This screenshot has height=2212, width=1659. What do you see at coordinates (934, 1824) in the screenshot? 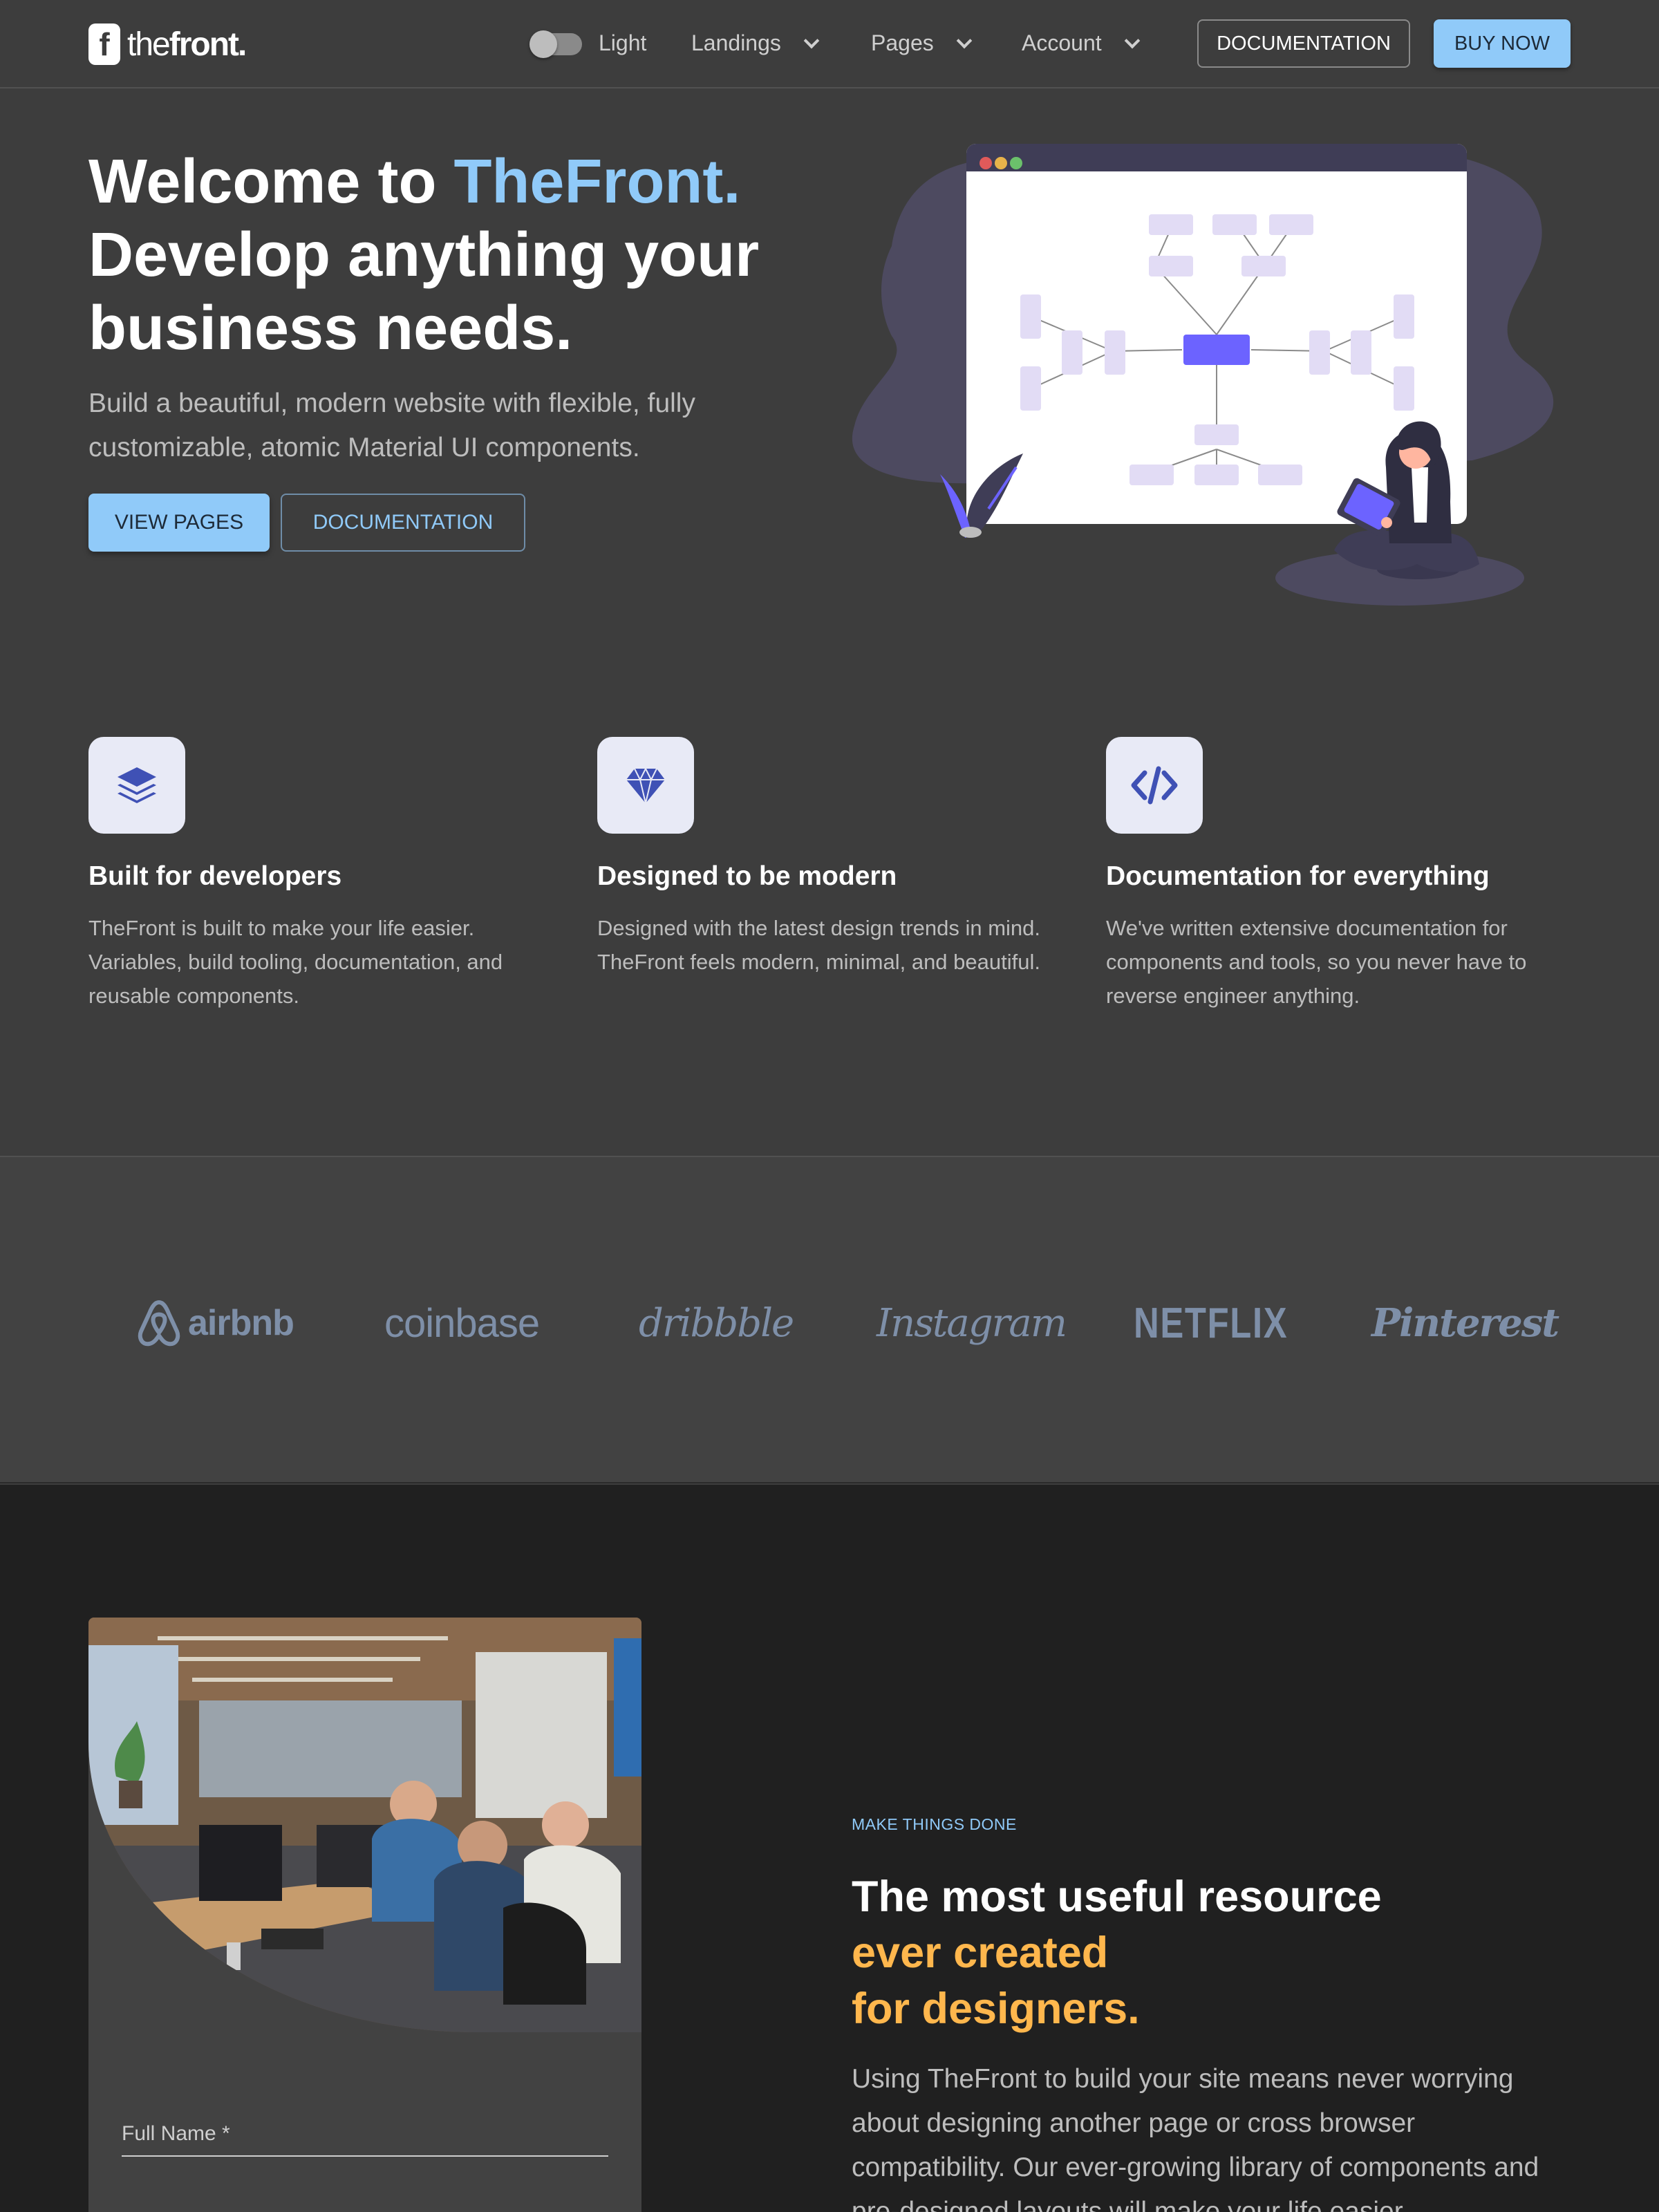
I see `section-eyebrow: MAKE THINGS DONE` at bounding box center [934, 1824].